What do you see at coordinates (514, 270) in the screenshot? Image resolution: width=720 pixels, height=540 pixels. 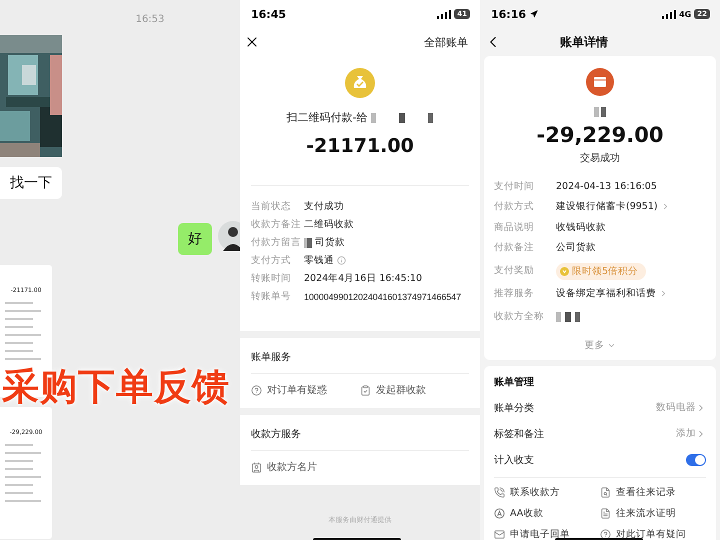 I see `field-label: 支付奖励` at bounding box center [514, 270].